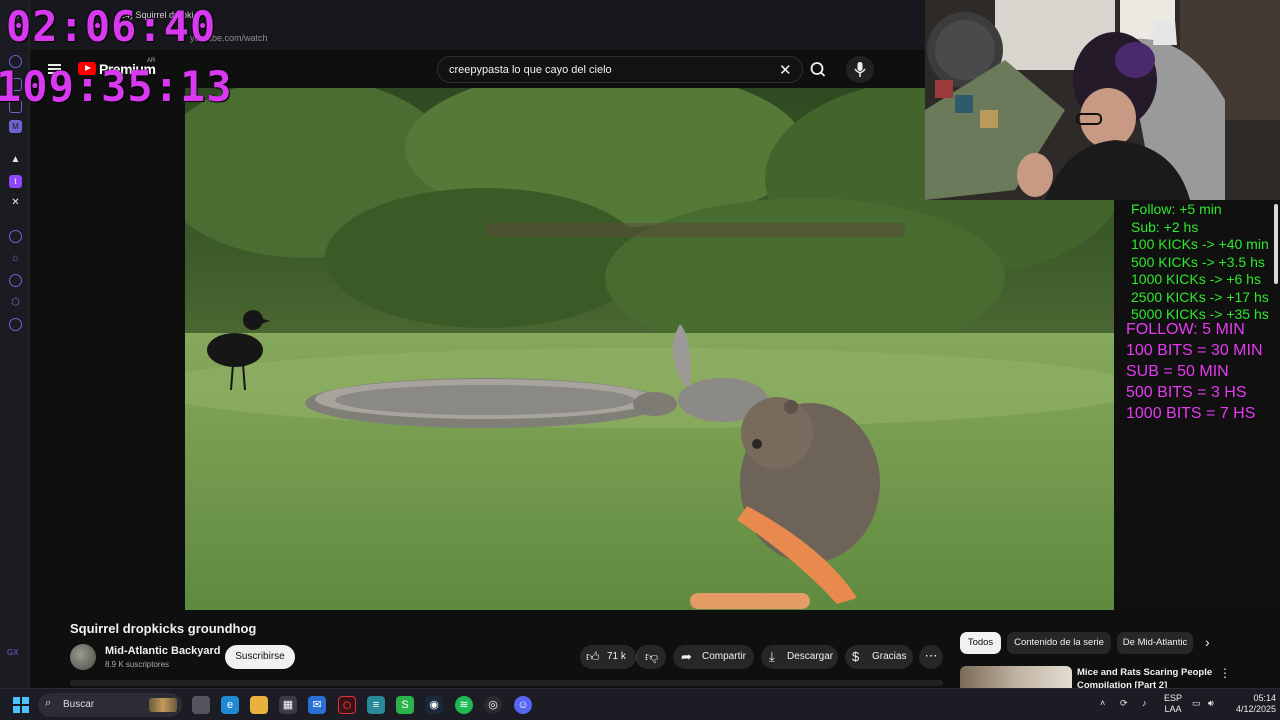 The image size is (1280, 720). What do you see at coordinates (1185, 329) in the screenshot?
I see `twitch-rule: FOLLOW: 5 MIN` at bounding box center [1185, 329].